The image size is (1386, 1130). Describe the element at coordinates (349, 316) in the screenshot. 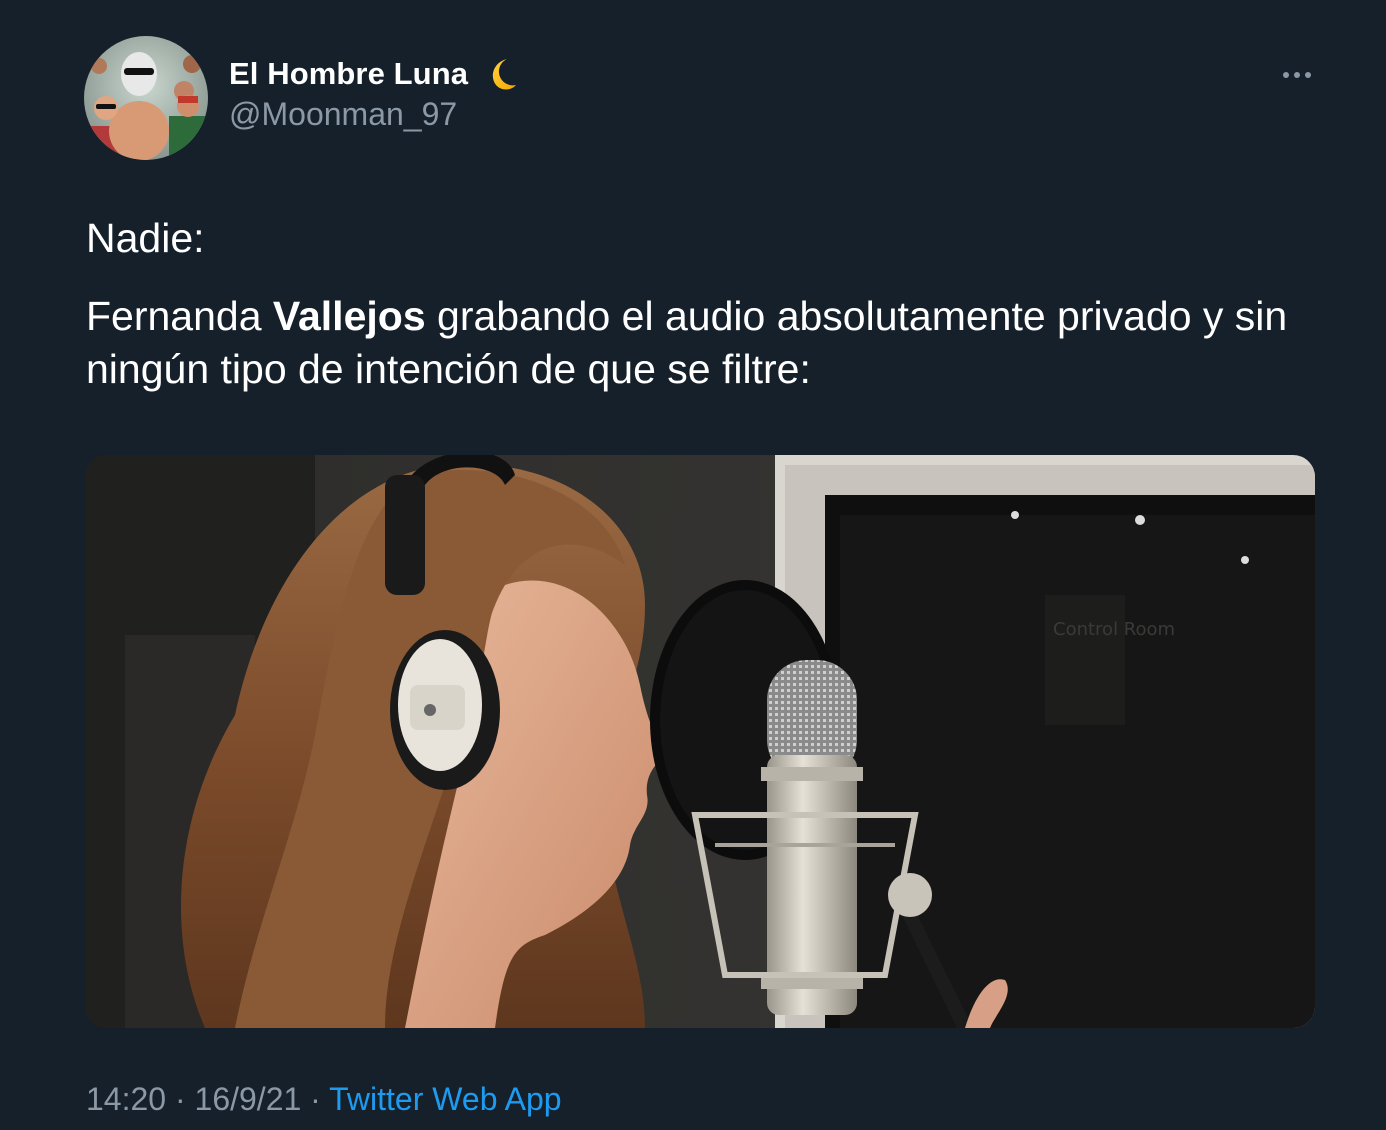

I see `tweet-text-bold-name: Vallejos` at that location.